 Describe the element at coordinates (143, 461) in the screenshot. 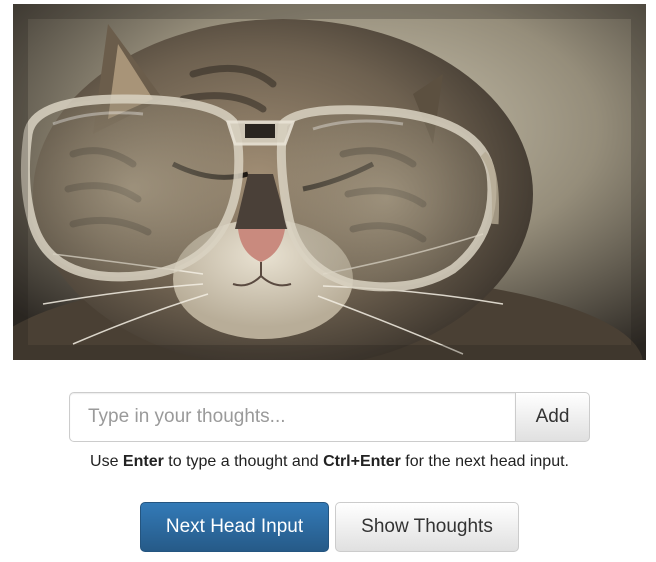

I see `enter-key-label: Enter` at that location.